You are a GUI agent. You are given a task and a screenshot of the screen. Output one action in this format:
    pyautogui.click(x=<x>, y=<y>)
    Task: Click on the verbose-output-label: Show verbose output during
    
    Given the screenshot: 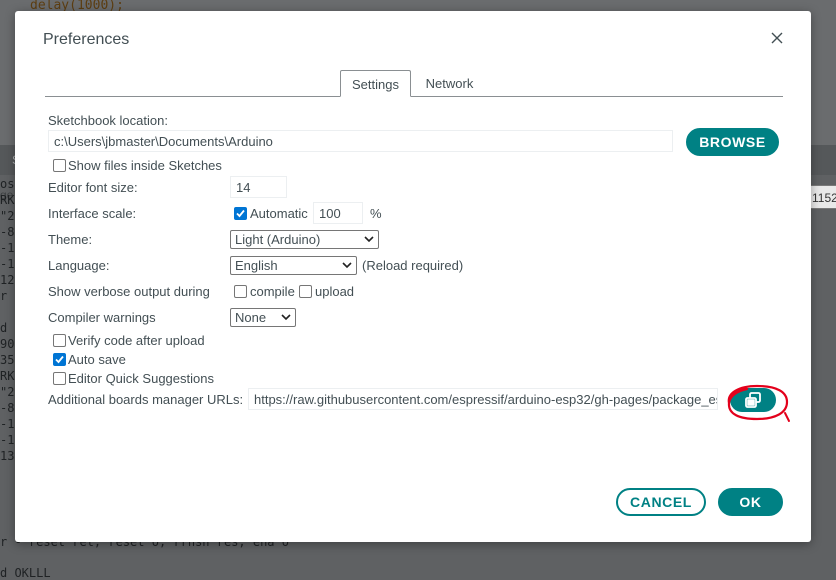 What is the action you would take?
    pyautogui.click(x=129, y=291)
    